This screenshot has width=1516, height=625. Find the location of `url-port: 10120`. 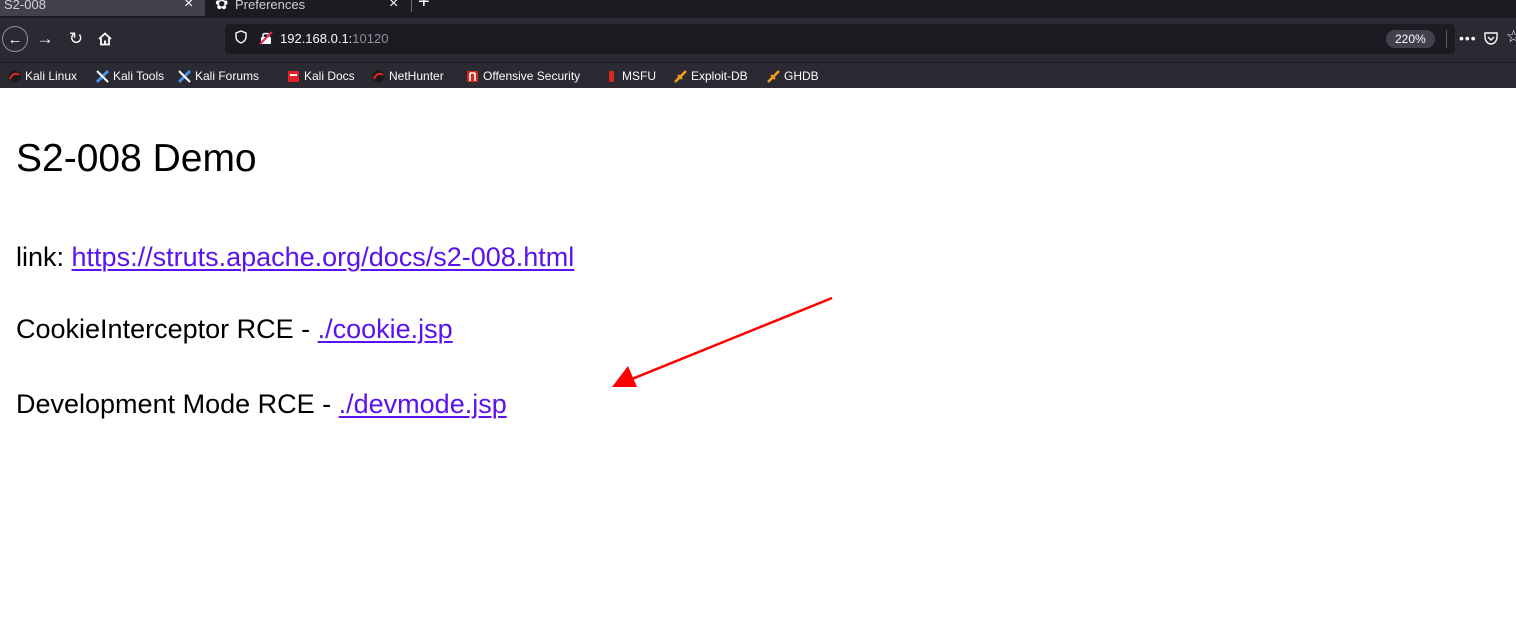

url-port: 10120 is located at coordinates (370, 38).